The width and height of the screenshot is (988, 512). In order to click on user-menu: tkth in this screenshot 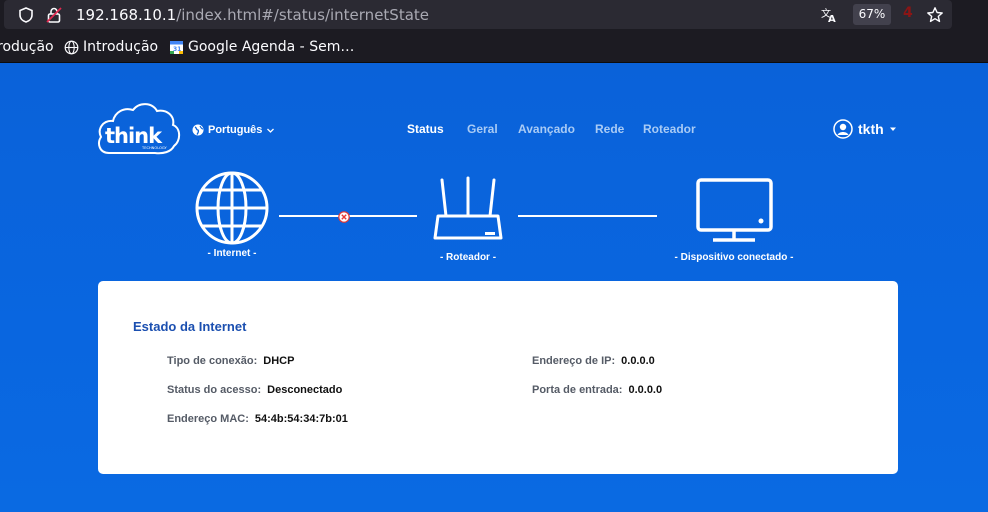, I will do `click(865, 129)`.